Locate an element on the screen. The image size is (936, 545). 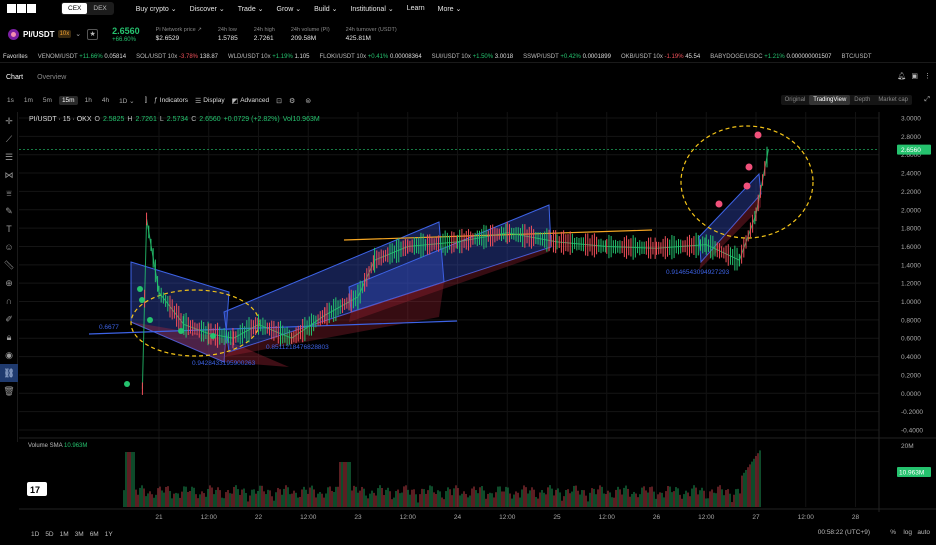
fullscreen-icon: ⤢ is located at coordinates (927, 100).